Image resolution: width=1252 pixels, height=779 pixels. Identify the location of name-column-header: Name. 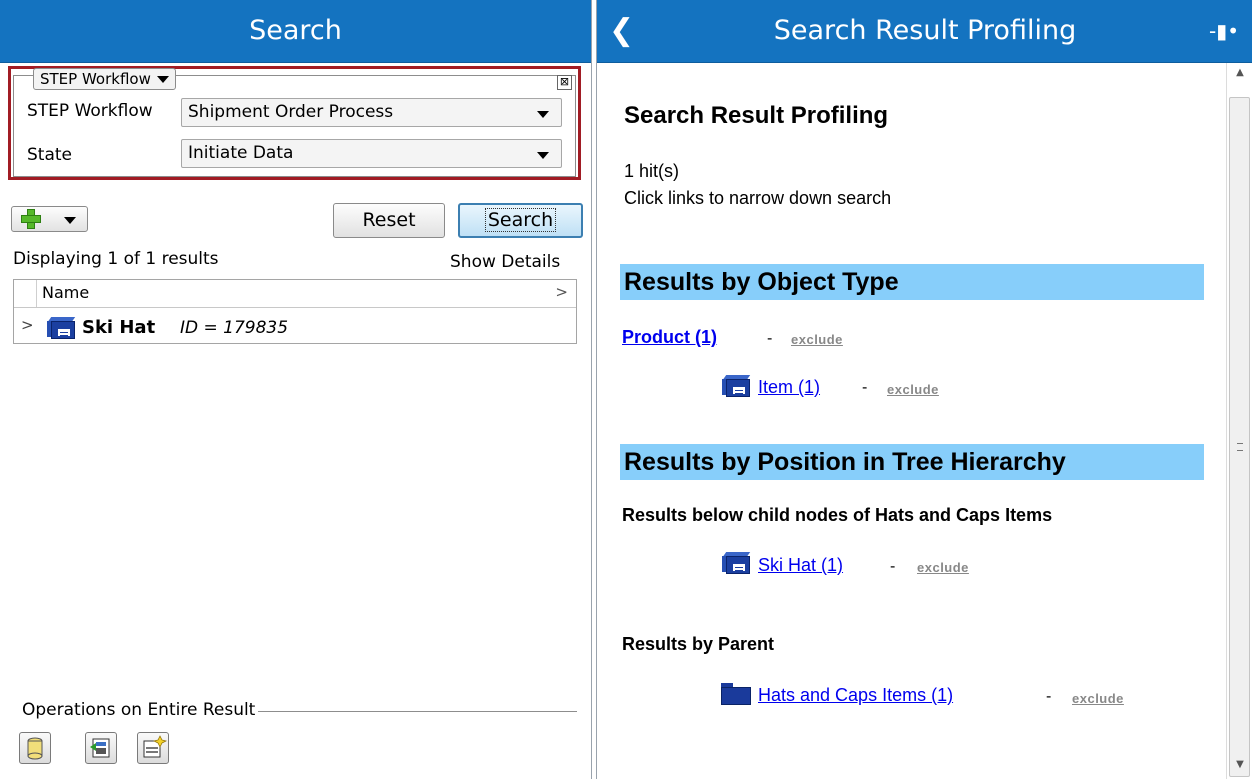
(65, 292).